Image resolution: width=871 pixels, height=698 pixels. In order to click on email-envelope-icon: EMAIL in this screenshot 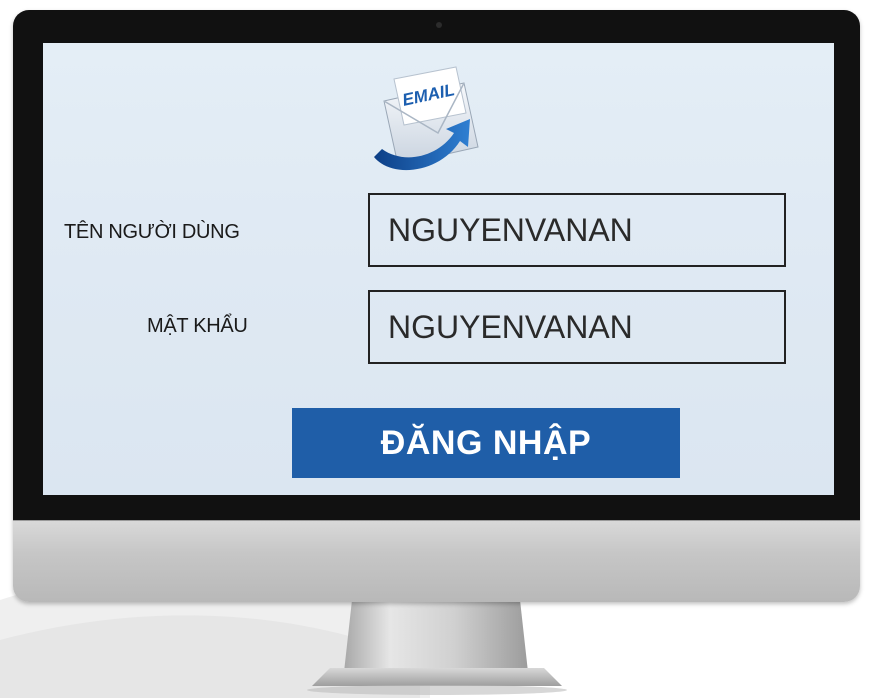, I will do `click(426, 118)`.